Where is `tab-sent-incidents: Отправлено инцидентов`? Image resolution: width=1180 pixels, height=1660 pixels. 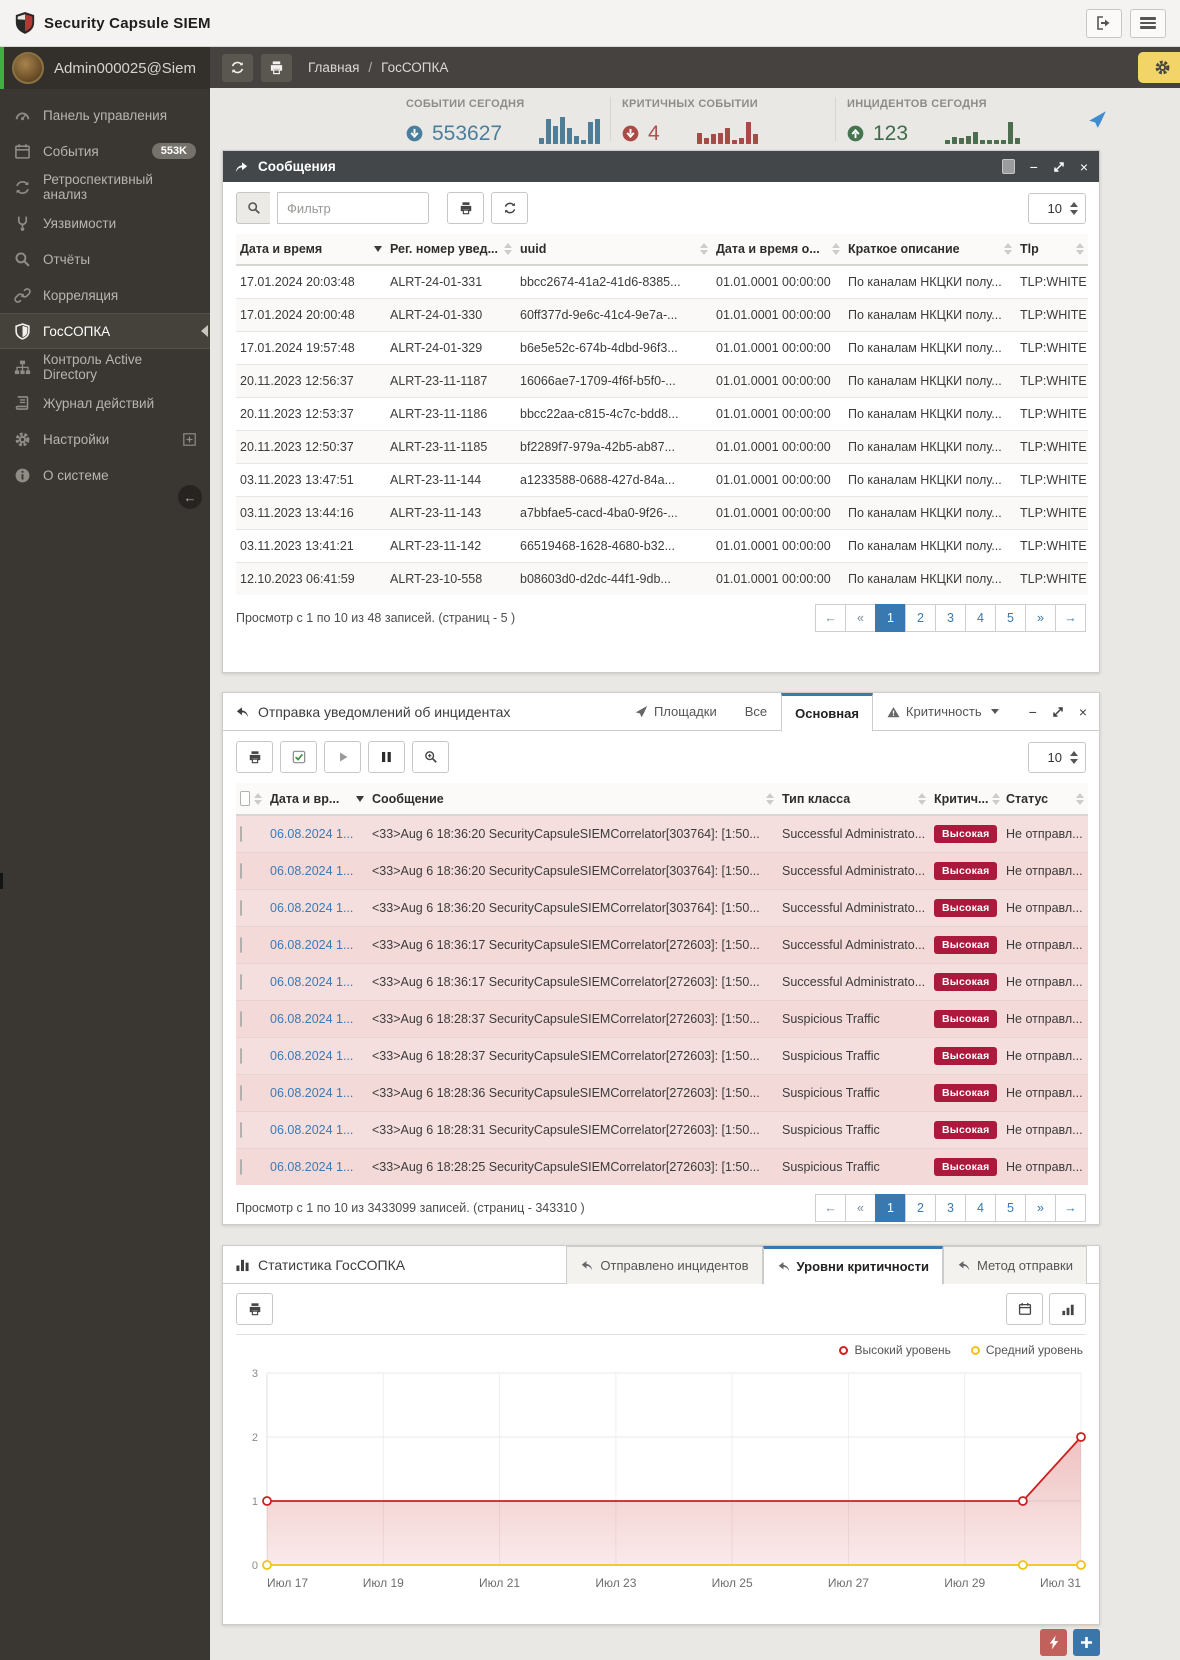 tab-sent-incidents: Отправлено инцидентов is located at coordinates (664, 1264).